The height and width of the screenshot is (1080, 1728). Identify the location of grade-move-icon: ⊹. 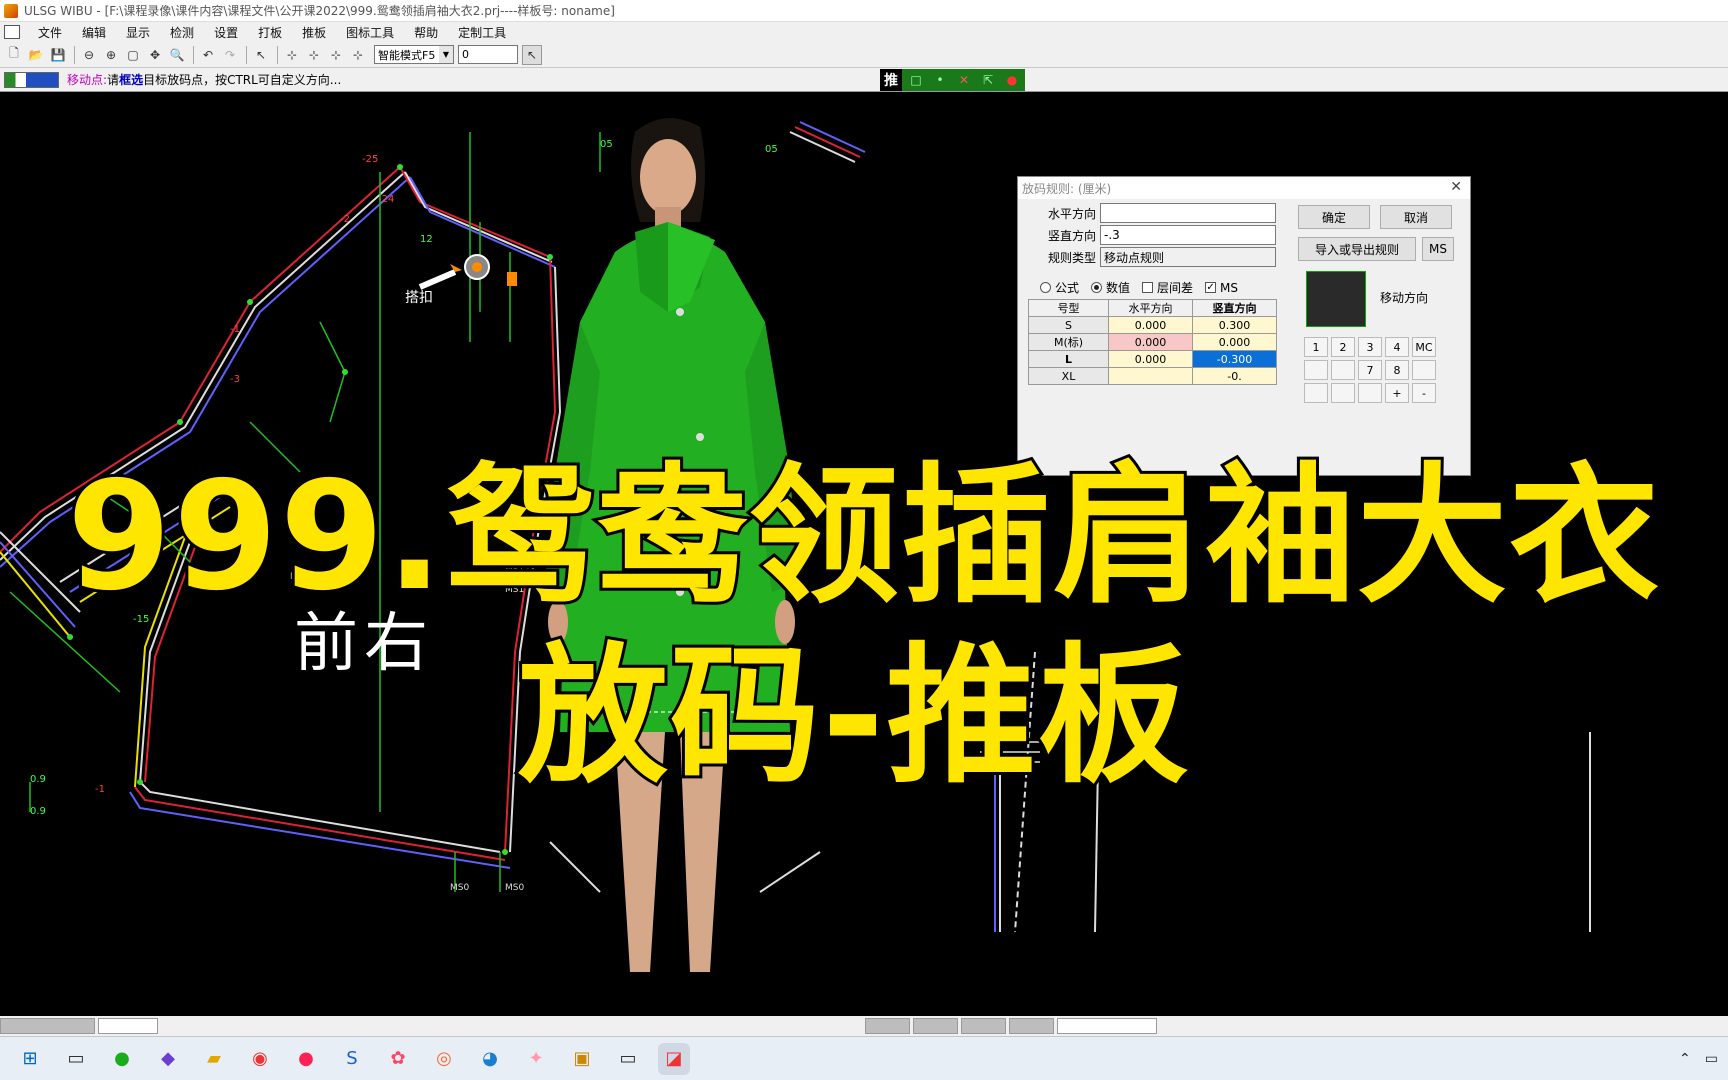
(336, 55).